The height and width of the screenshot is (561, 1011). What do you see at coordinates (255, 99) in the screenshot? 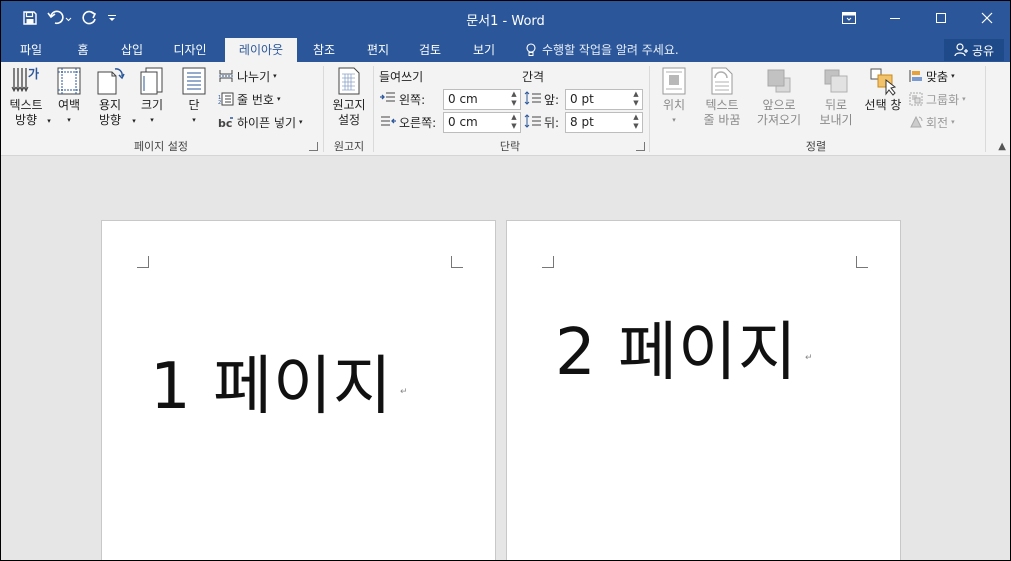
I see `line-numbers-label: 줄 번호` at bounding box center [255, 99].